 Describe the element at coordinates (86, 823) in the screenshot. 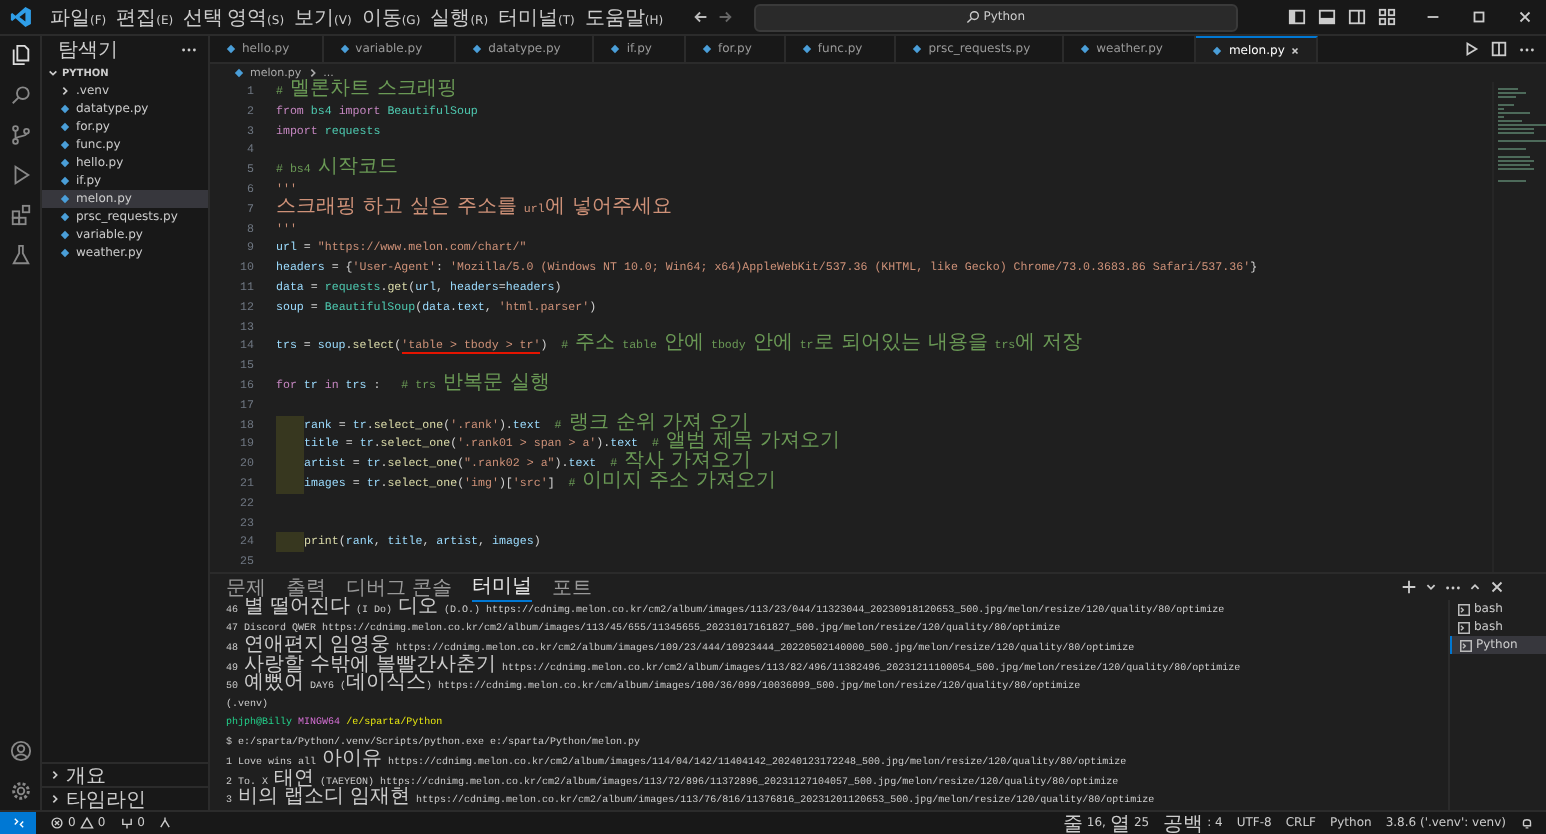

I see `warning-icon` at that location.